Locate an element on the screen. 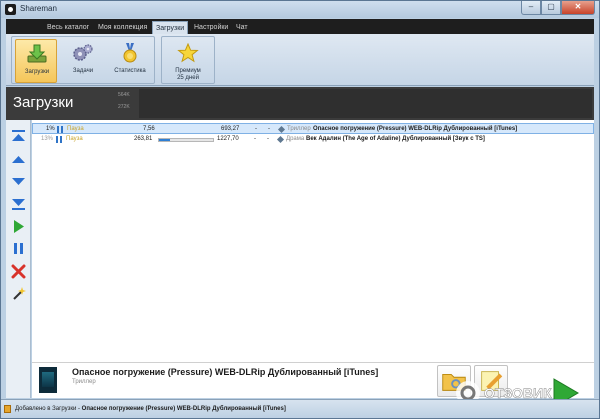 This screenshot has height=419, width=600. move-down-icon is located at coordinates (18, 181).